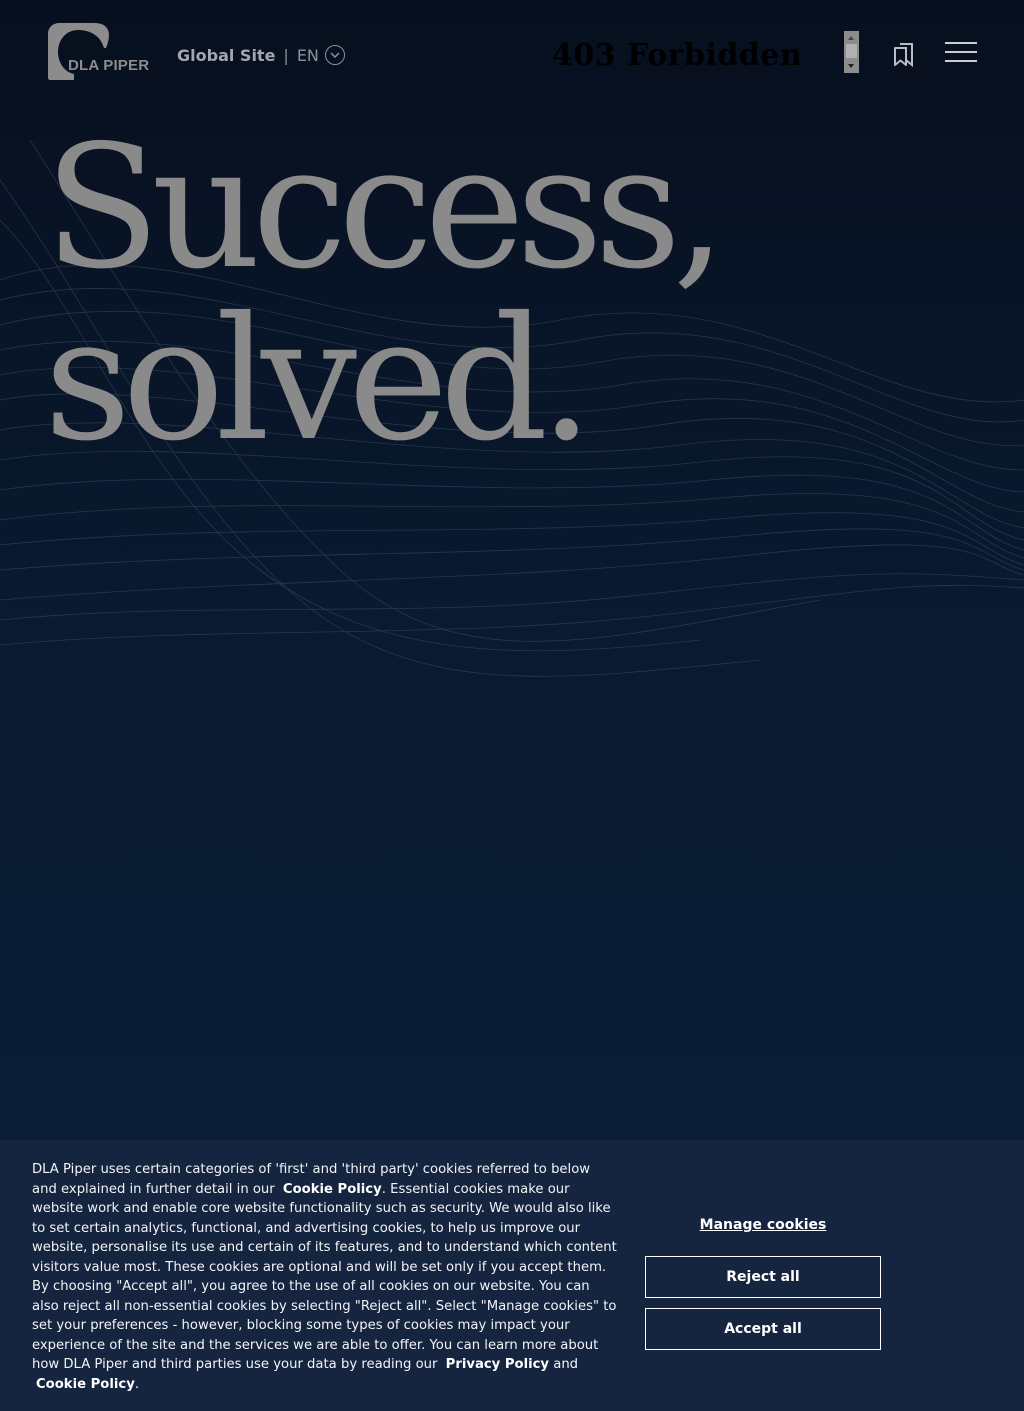 The height and width of the screenshot is (1411, 1024). I want to click on reject-all-button: Reject all, so click(763, 1277).